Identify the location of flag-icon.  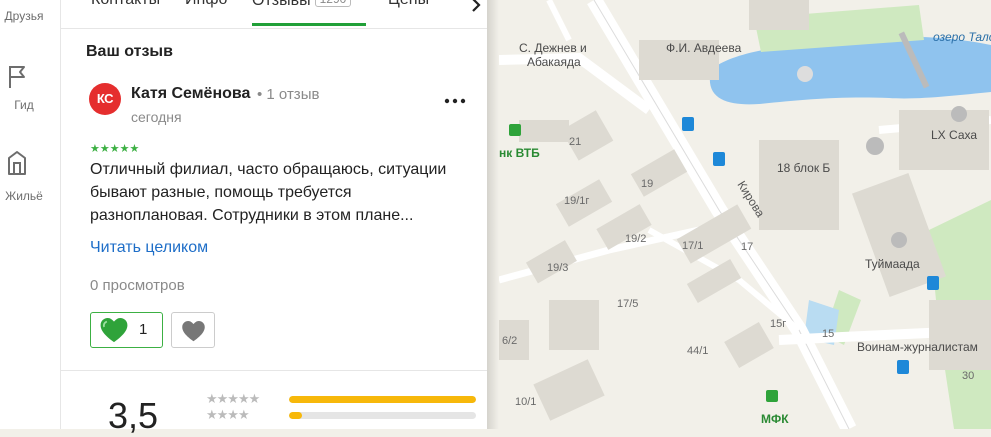
(17, 77).